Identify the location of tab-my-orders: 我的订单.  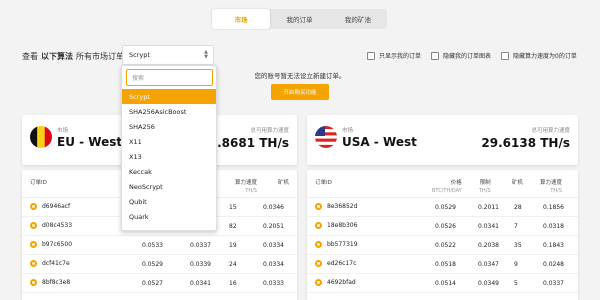
(299, 19).